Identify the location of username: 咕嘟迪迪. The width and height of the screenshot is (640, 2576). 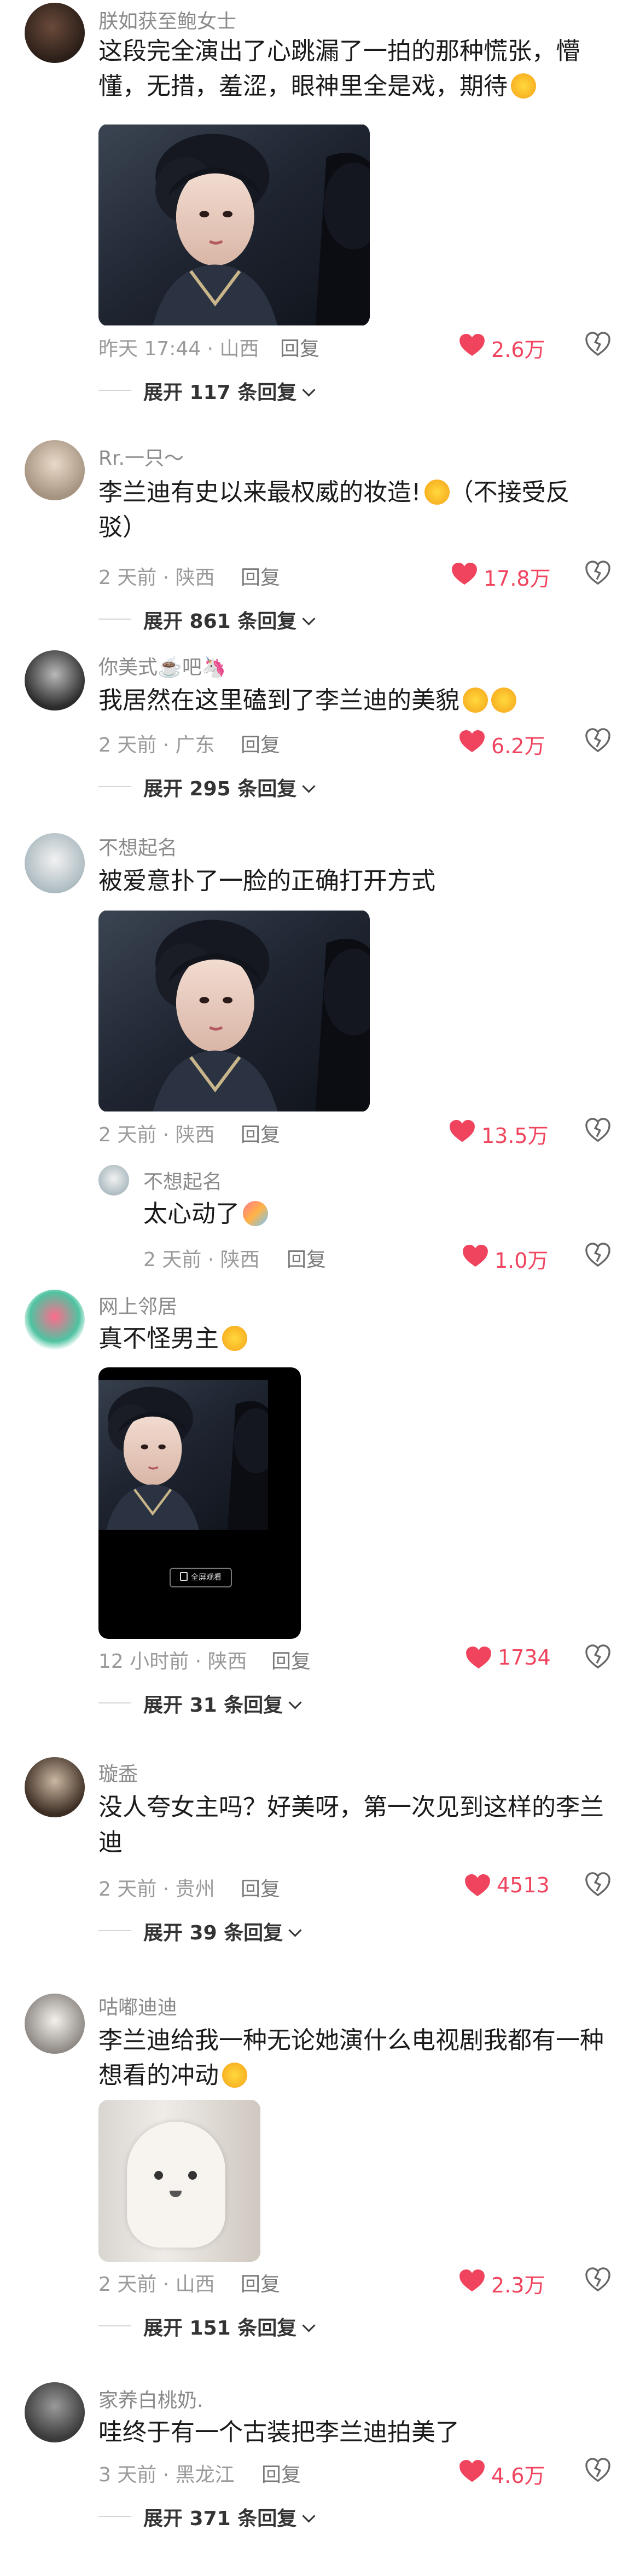
(137, 2006).